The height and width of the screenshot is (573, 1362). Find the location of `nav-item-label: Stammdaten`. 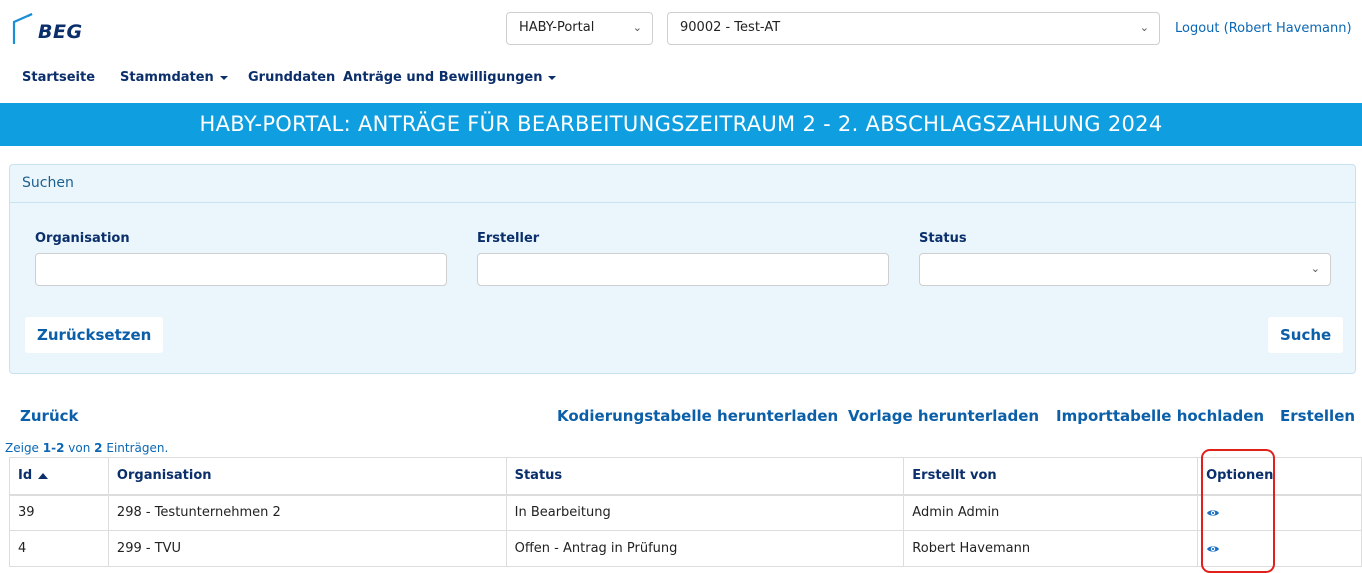

nav-item-label: Stammdaten is located at coordinates (167, 77).